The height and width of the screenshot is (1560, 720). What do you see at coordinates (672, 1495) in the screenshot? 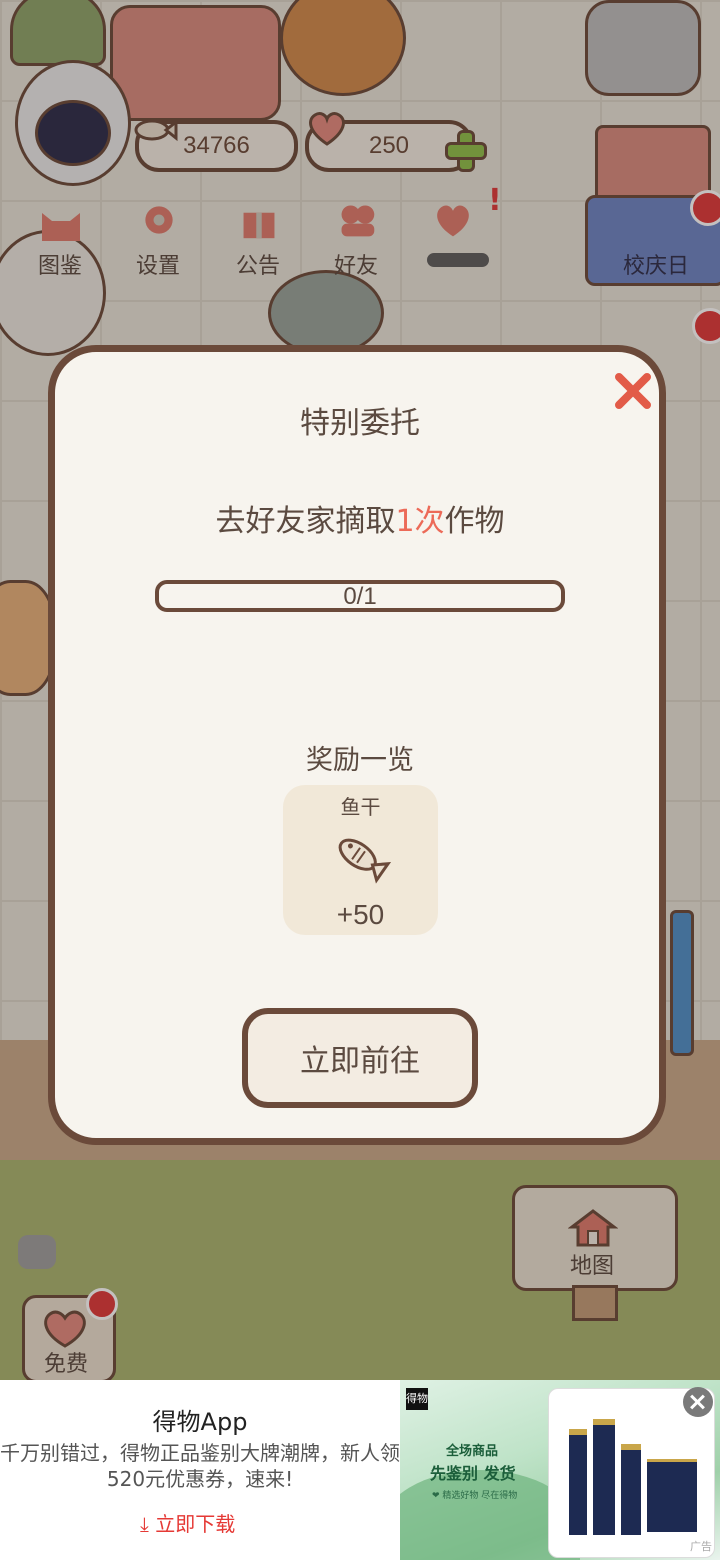
I see `product-box` at bounding box center [672, 1495].